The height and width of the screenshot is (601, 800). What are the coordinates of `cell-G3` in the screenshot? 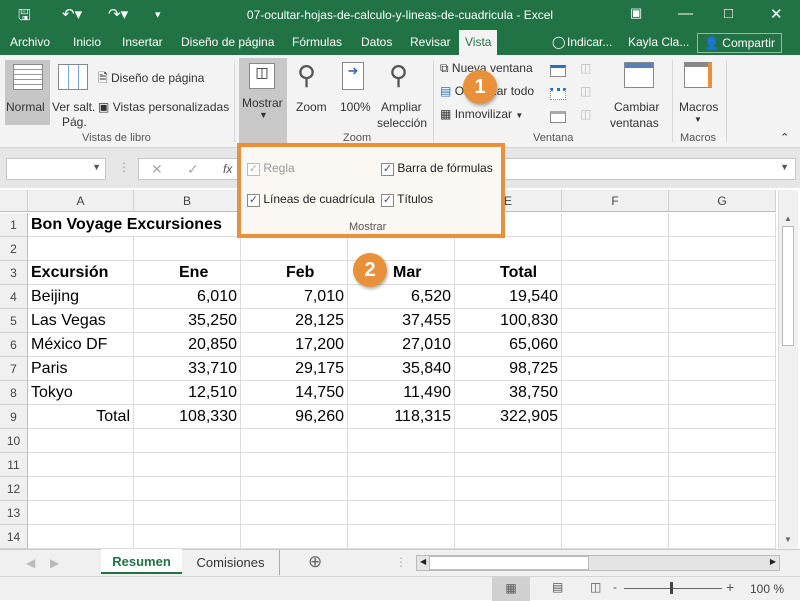 It's located at (722, 273).